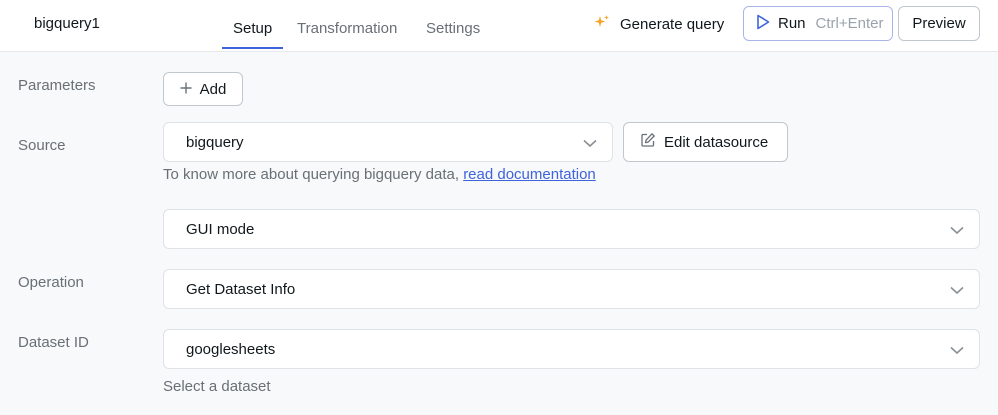 The width and height of the screenshot is (998, 415). Describe the element at coordinates (57, 85) in the screenshot. I see `parameters-label: Parameters` at that location.